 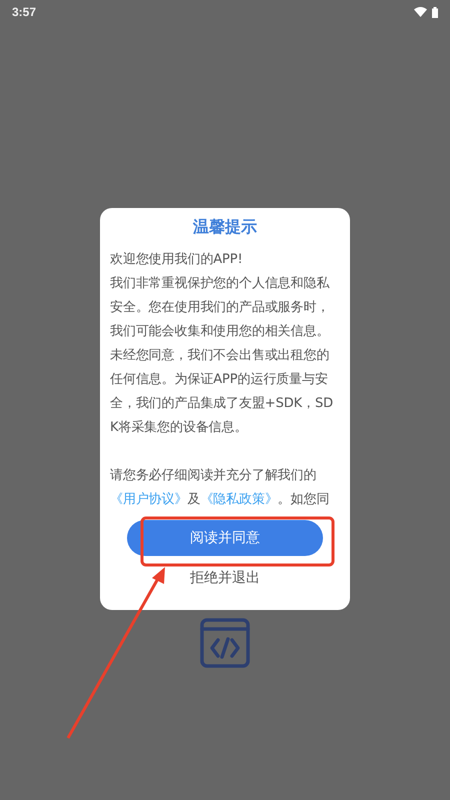 I want to click on agree-button: 阅读并同意, so click(x=225, y=538).